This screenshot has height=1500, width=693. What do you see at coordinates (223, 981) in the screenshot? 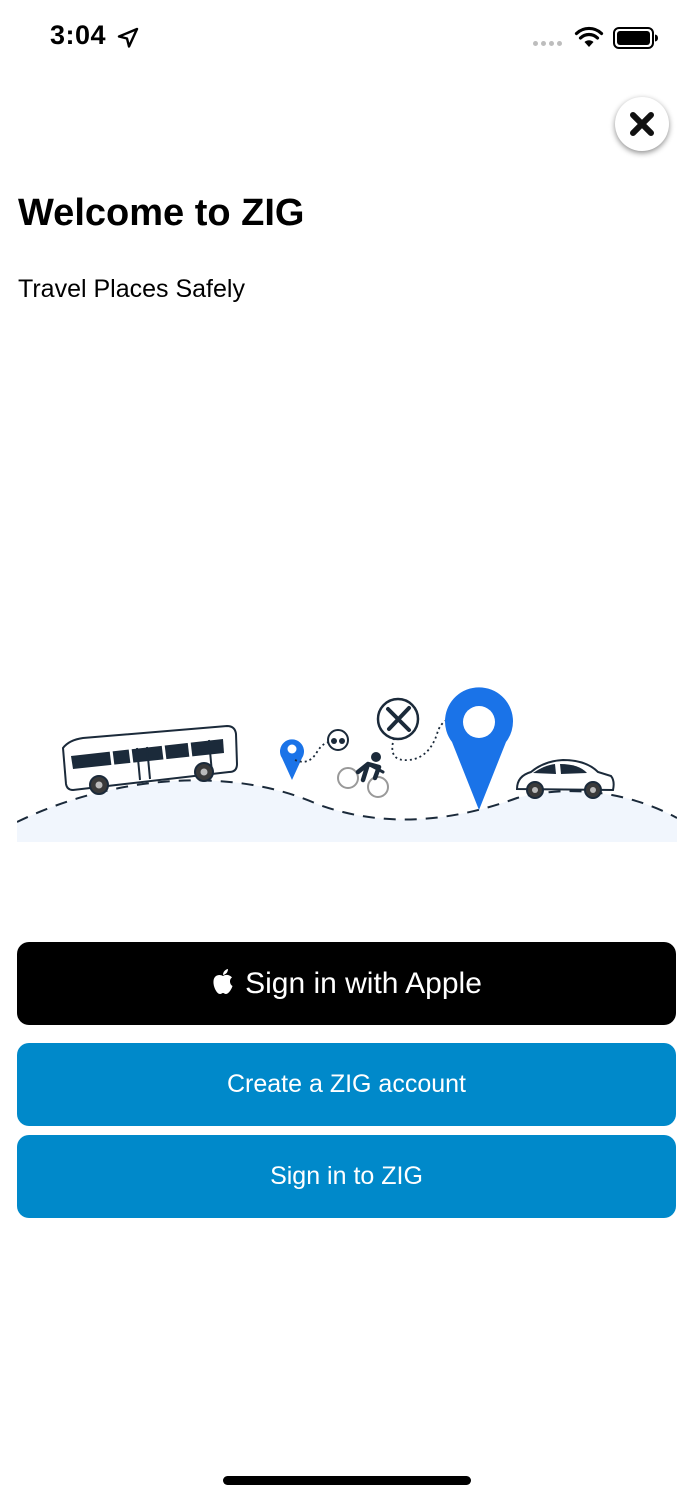
I see `apple-logo-icon` at bounding box center [223, 981].